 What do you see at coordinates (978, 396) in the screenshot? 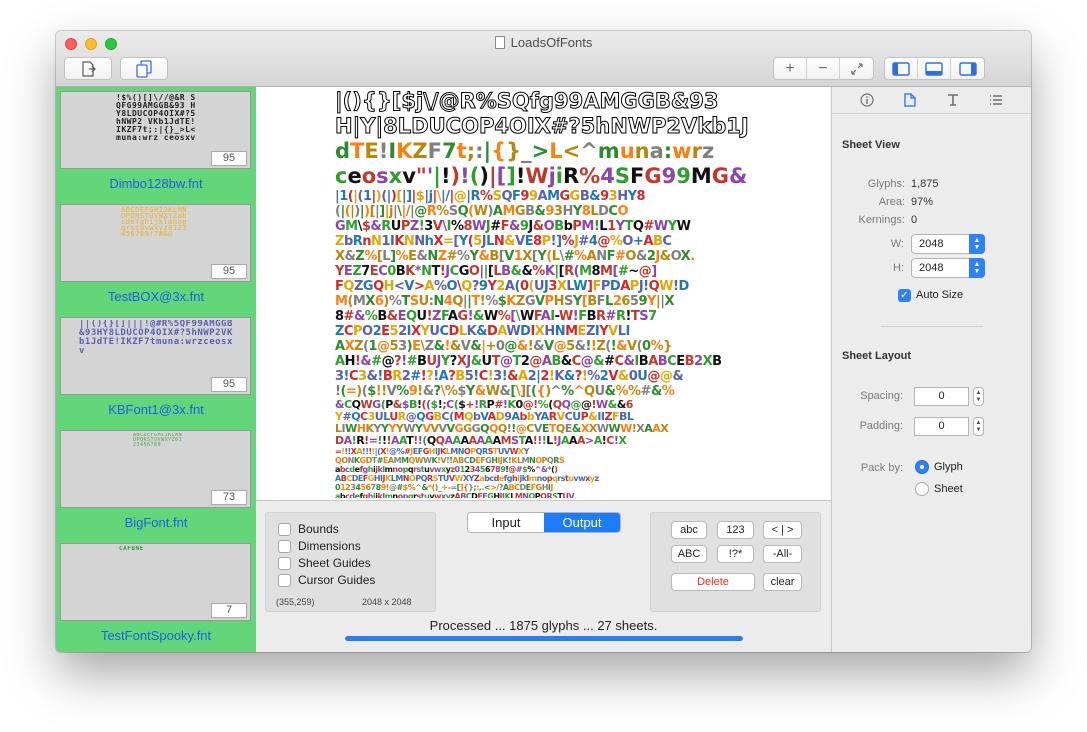
I see `spacing-stepper: ▲ ▼` at bounding box center [978, 396].